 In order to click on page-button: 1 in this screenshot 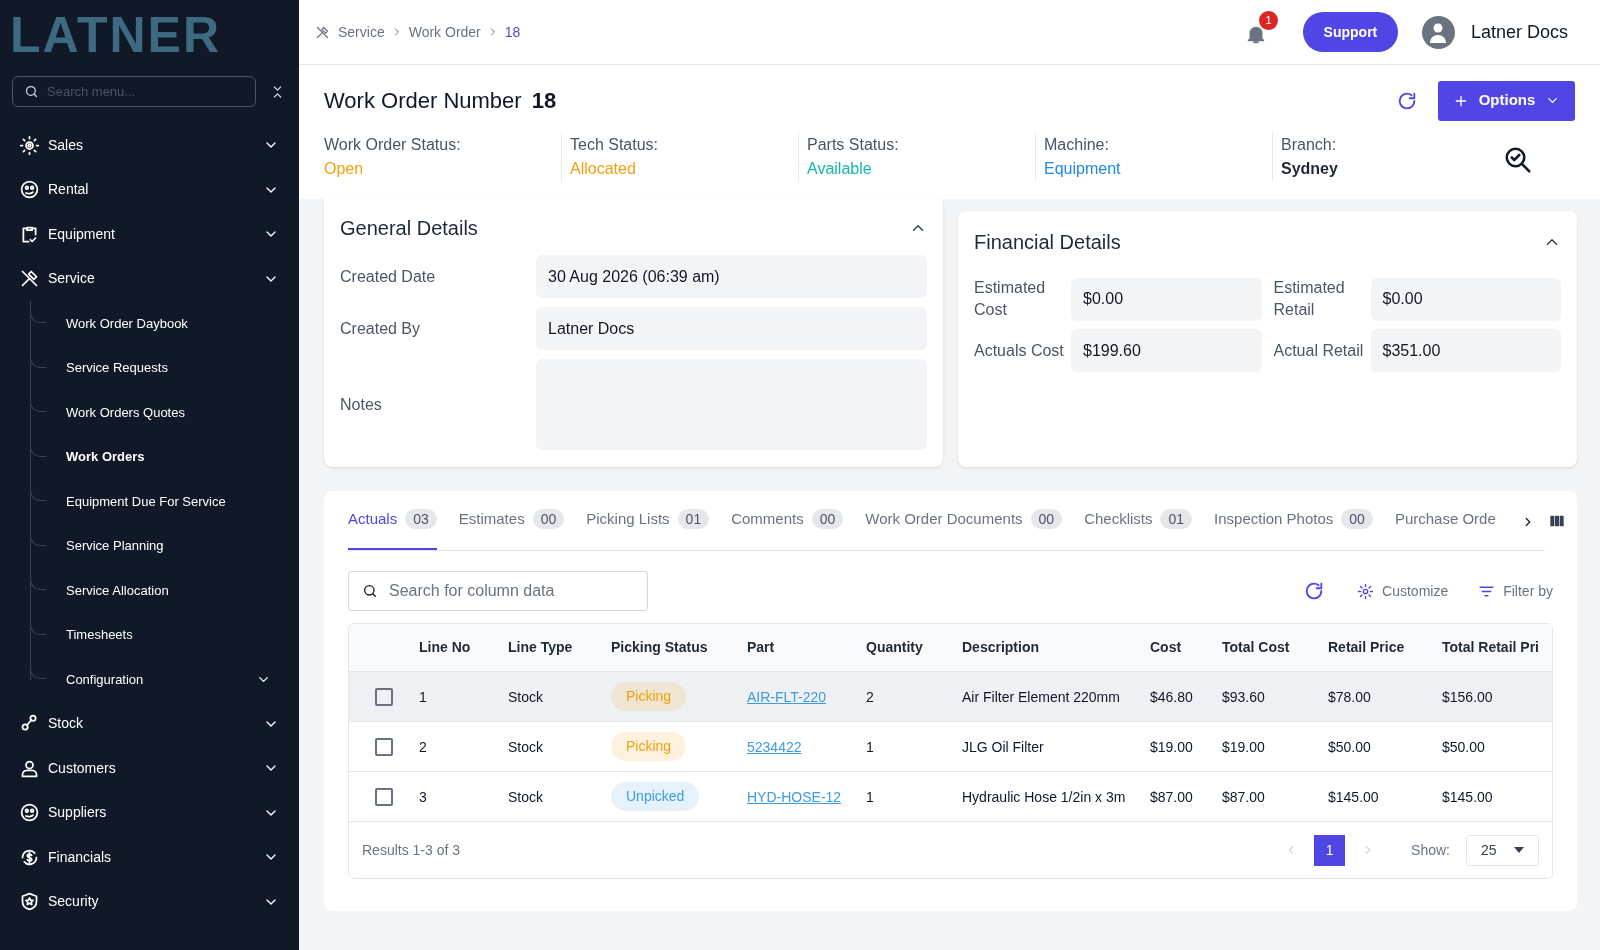, I will do `click(1330, 850)`.